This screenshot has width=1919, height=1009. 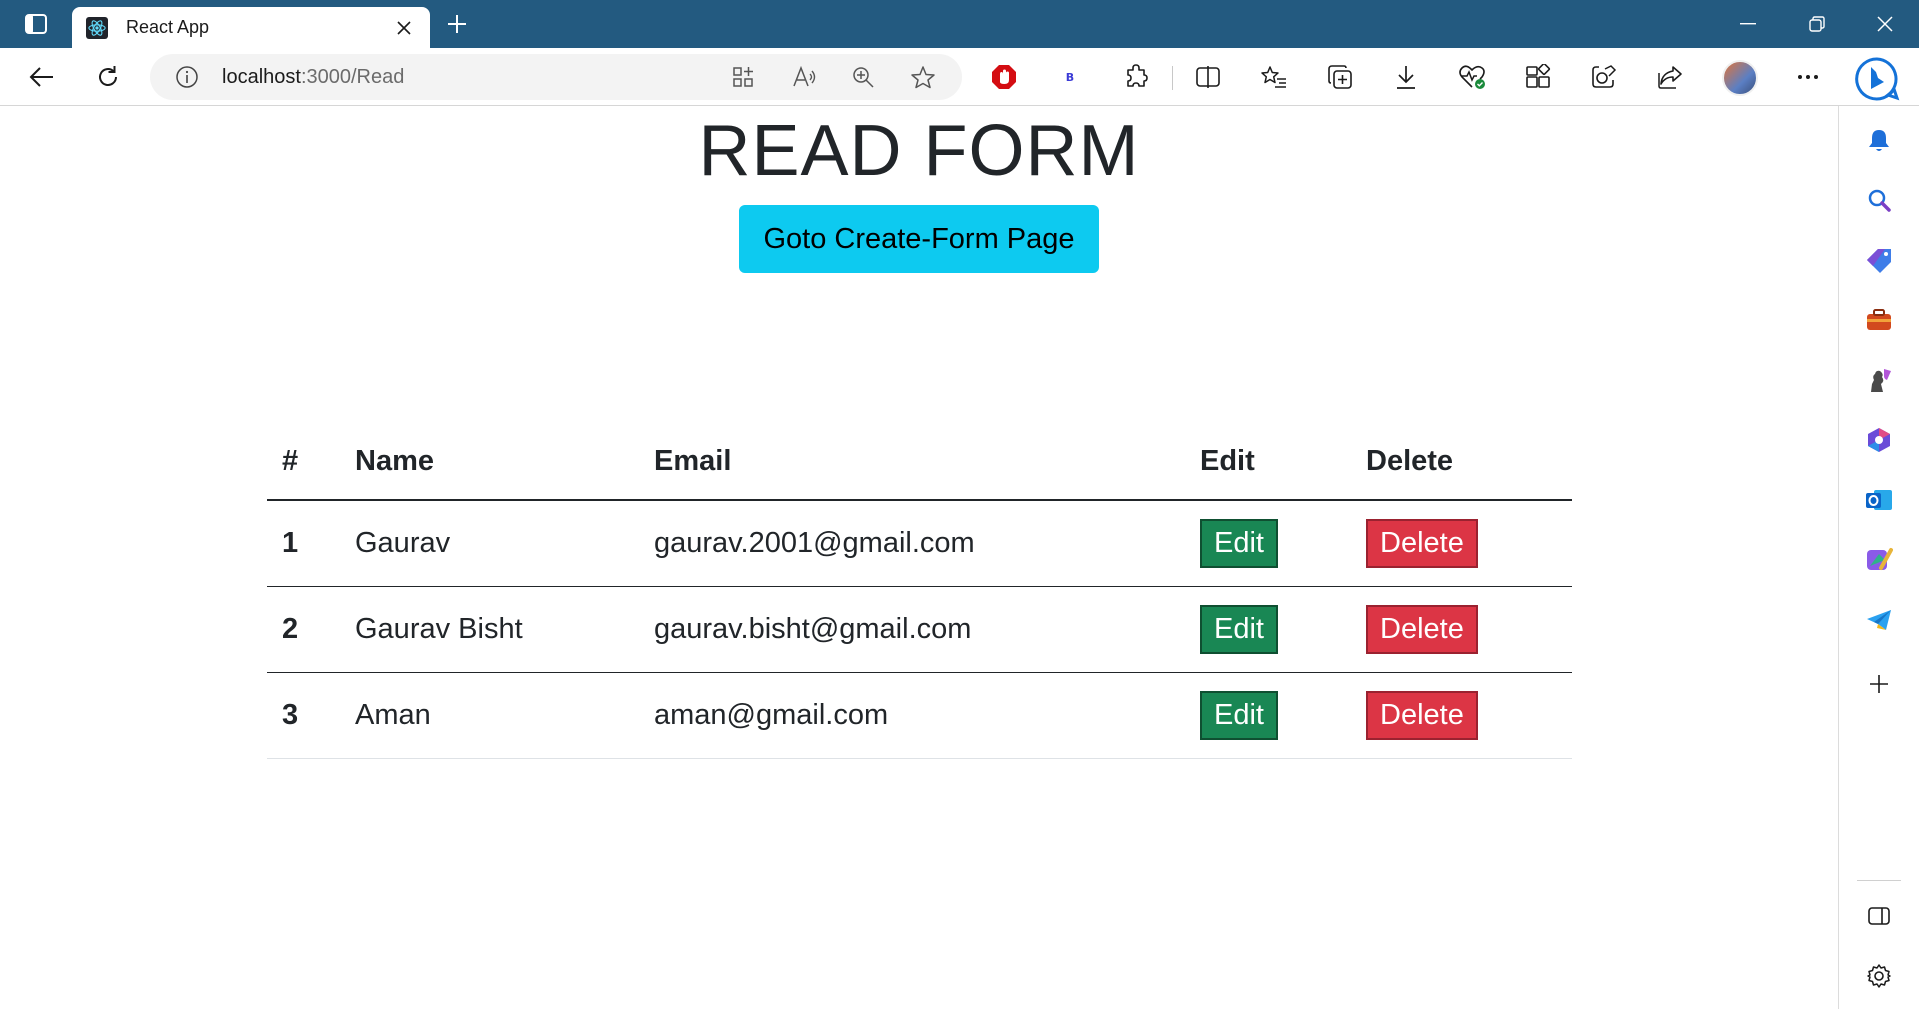 I want to click on designer-icon, so click(x=1879, y=560).